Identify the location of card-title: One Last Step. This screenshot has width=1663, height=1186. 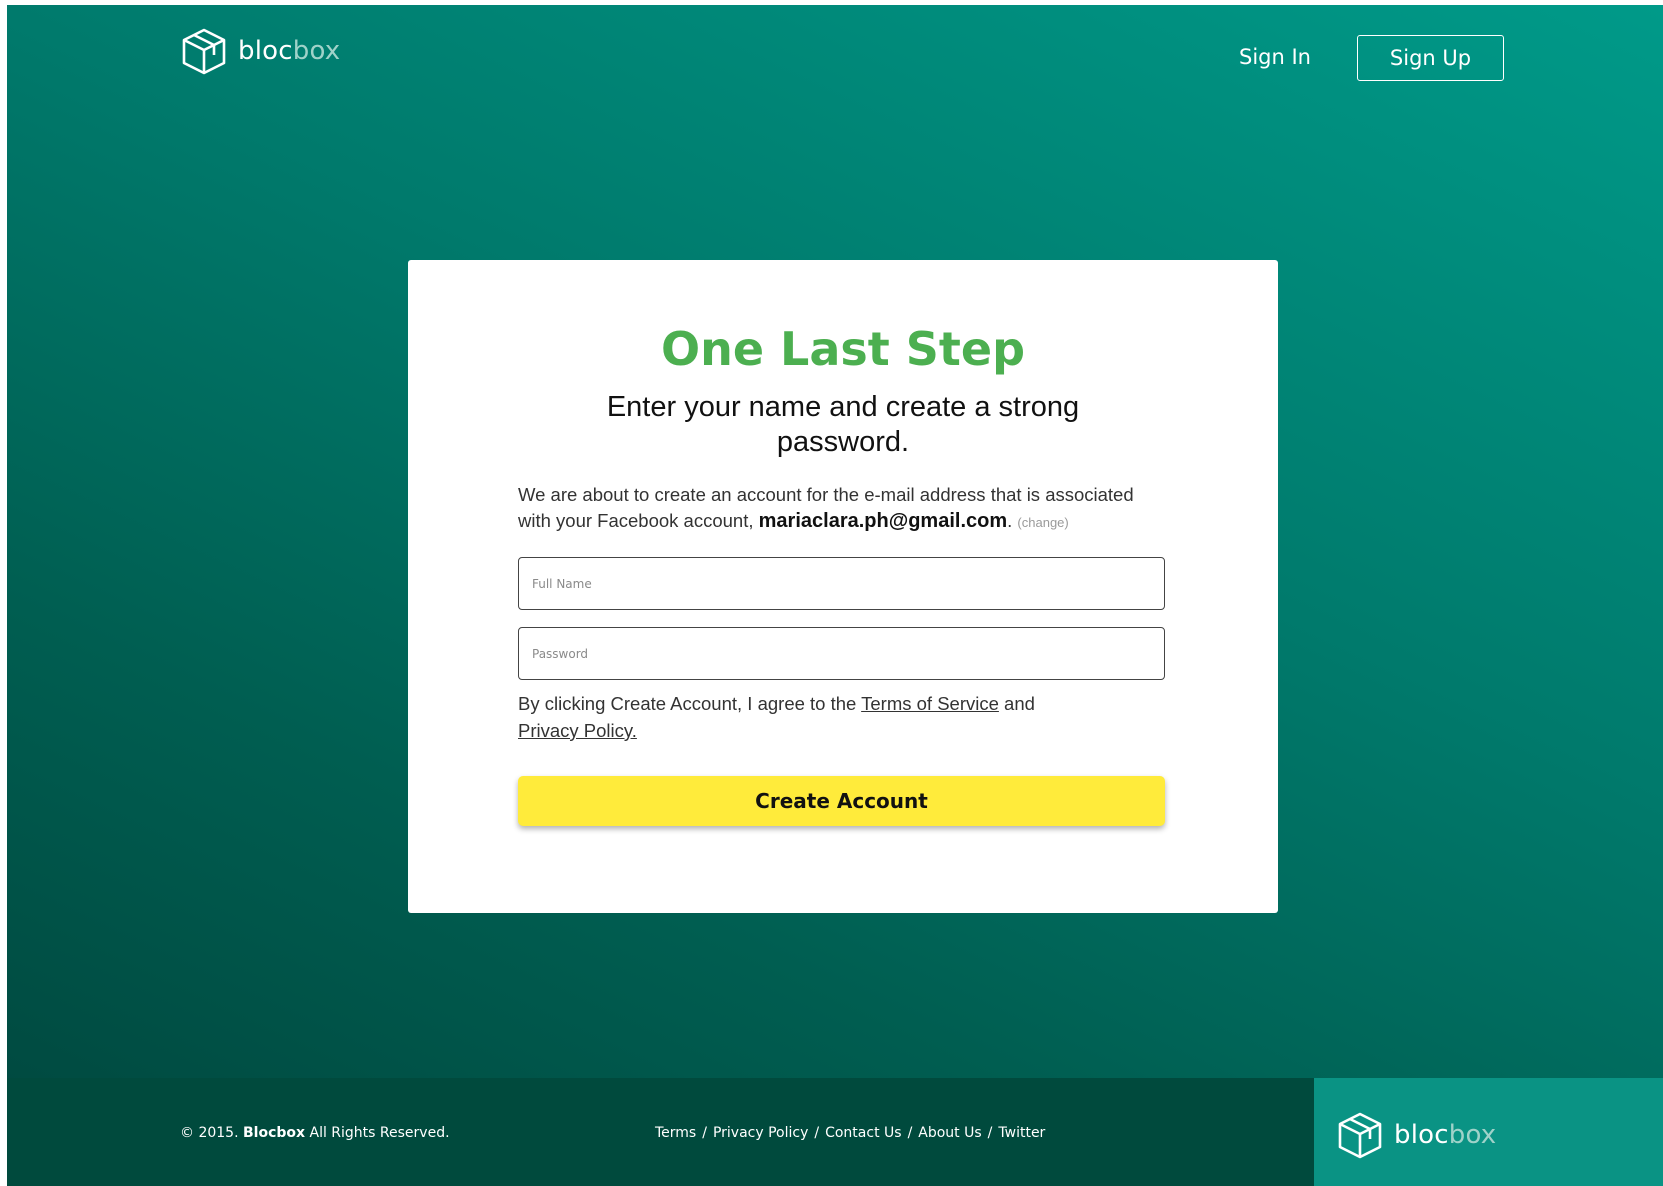
(843, 349).